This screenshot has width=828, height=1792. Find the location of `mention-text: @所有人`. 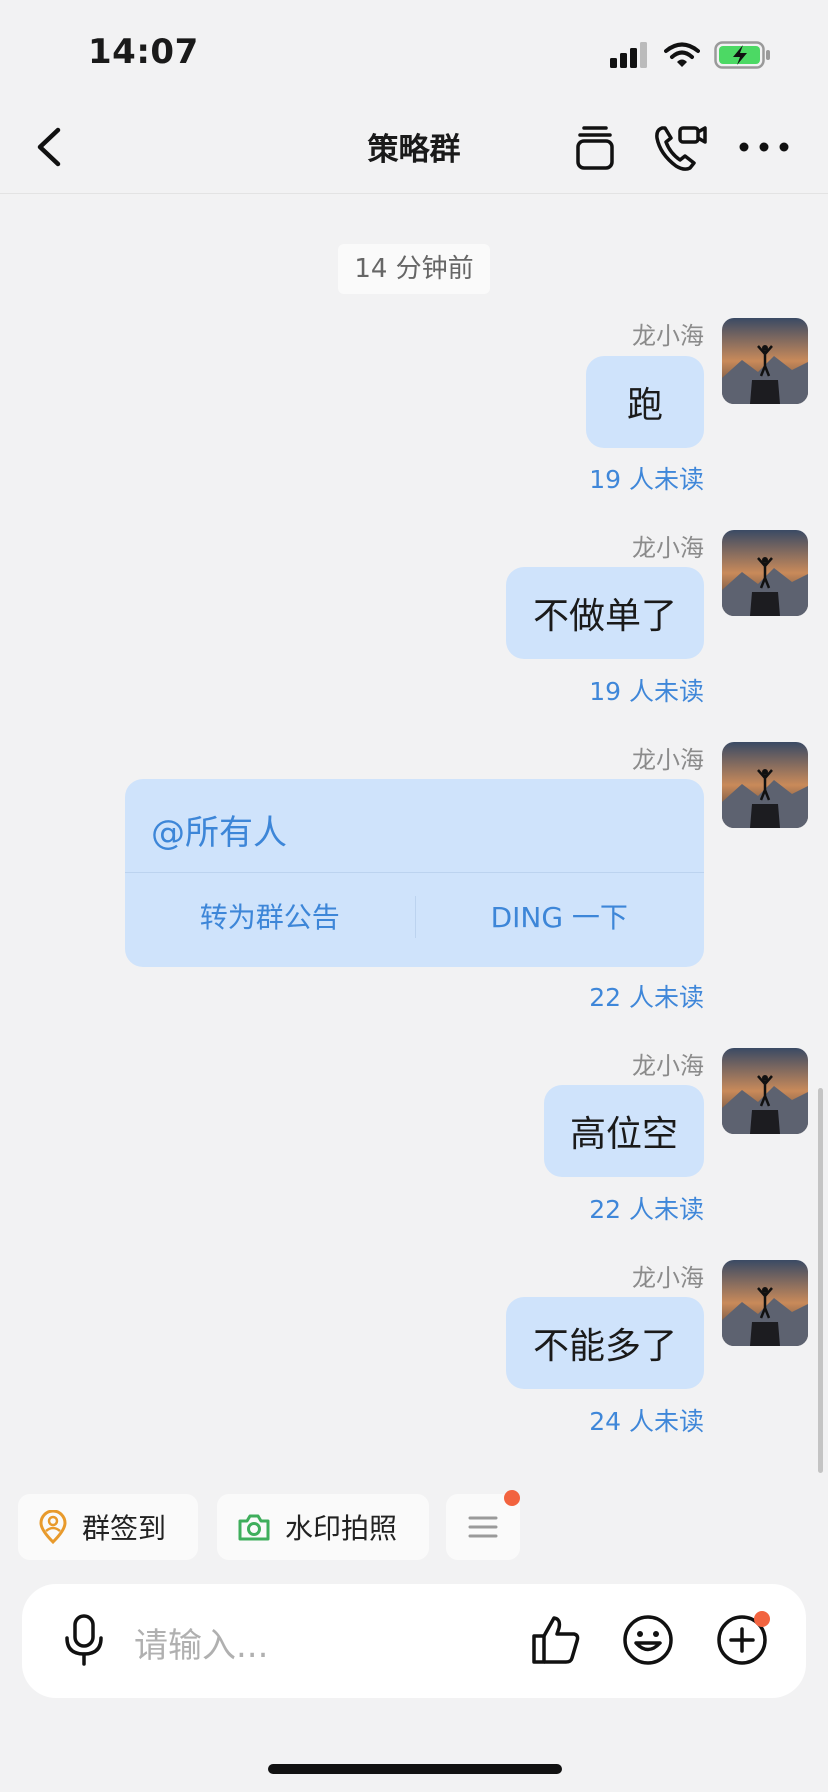

mention-text: @所有人 is located at coordinates (219, 829).